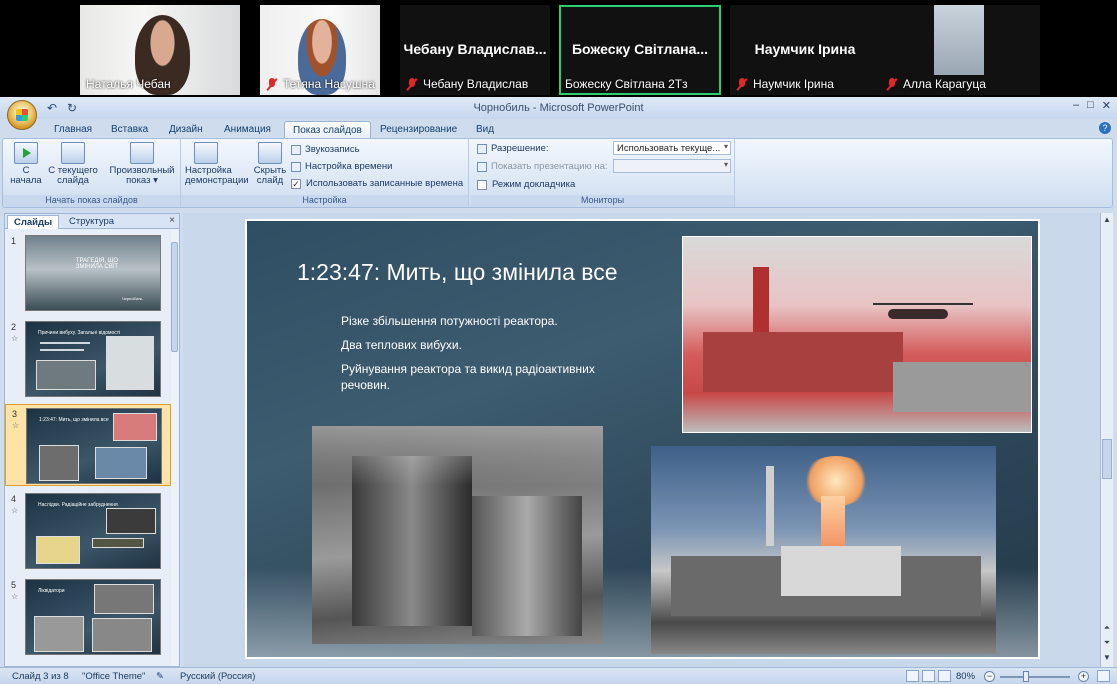 Image resolution: width=1117 pixels, height=684 pixels. Describe the element at coordinates (672, 148) in the screenshot. I see `resolution-dropdown: Использовать текуще... ▾` at that location.